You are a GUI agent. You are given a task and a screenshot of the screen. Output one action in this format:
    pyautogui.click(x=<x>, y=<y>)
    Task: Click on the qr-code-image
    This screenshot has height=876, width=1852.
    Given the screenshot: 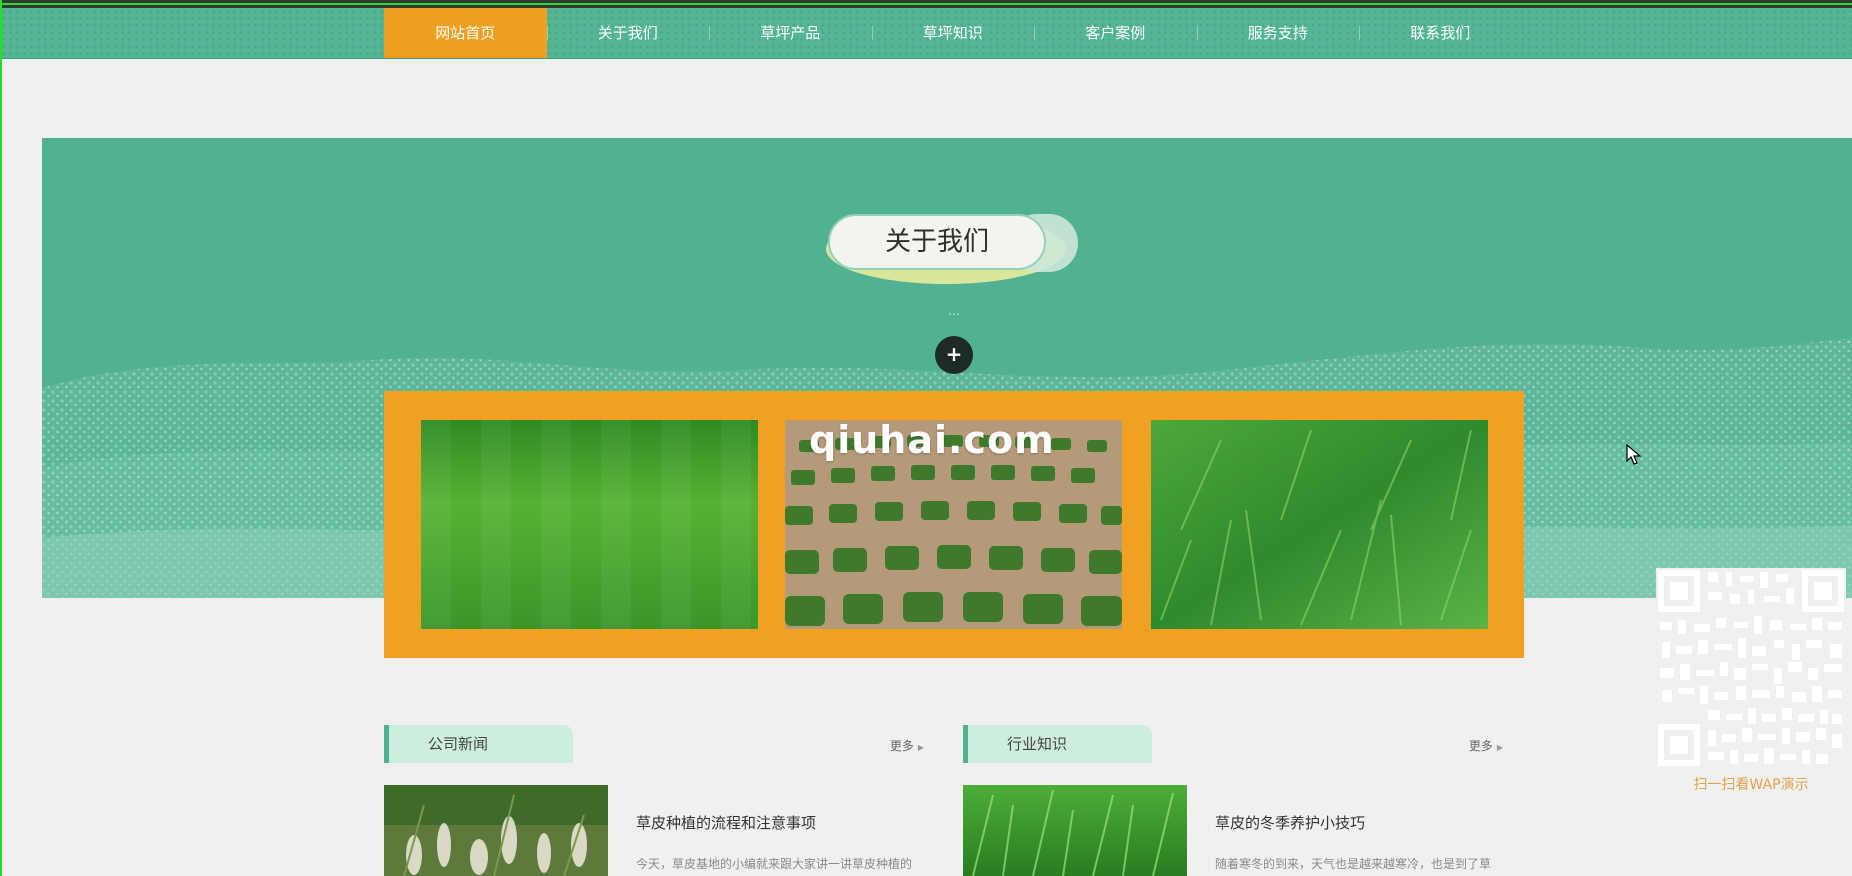 What is the action you would take?
    pyautogui.click(x=1751, y=668)
    